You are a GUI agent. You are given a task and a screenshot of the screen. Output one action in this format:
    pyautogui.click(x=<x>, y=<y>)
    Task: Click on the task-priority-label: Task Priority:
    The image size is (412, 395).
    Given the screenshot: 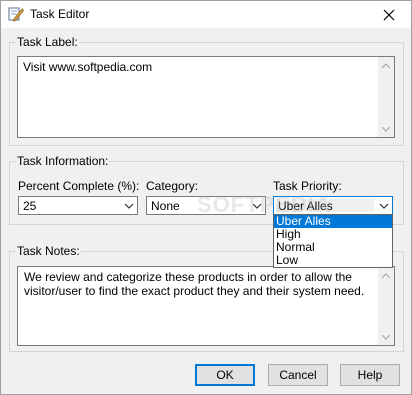 What is the action you would take?
    pyautogui.click(x=307, y=186)
    